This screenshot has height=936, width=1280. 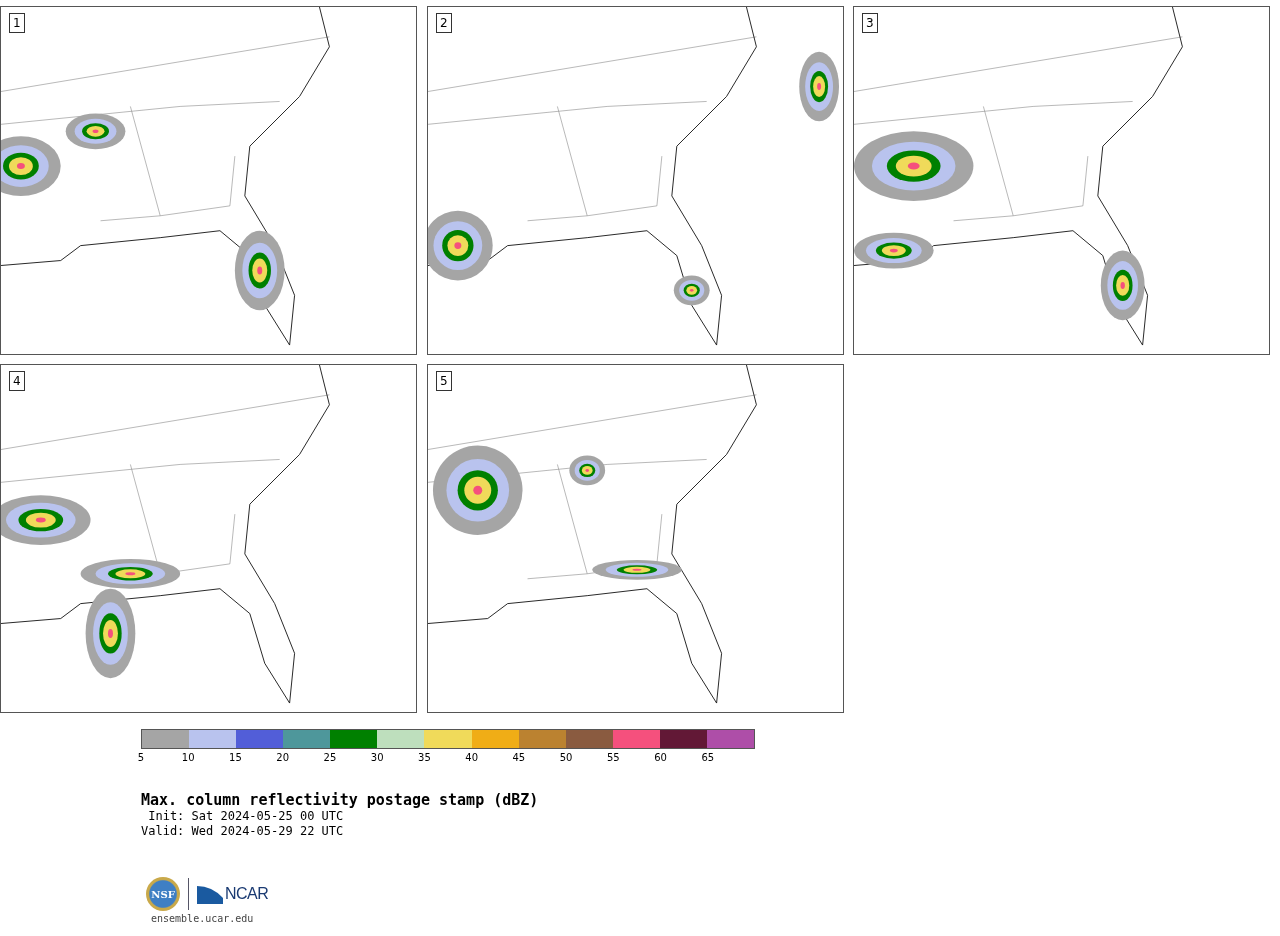 What do you see at coordinates (210, 894) in the screenshot?
I see `swoosh-icon` at bounding box center [210, 894].